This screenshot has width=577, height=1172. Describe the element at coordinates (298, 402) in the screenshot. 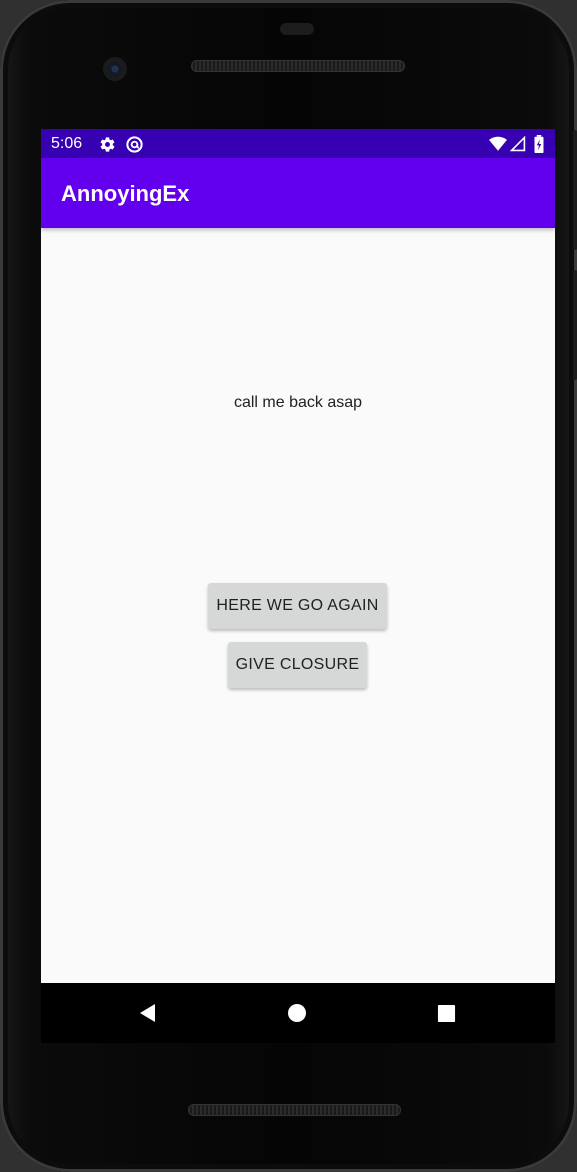

I see `message-text: call me back asap` at that location.